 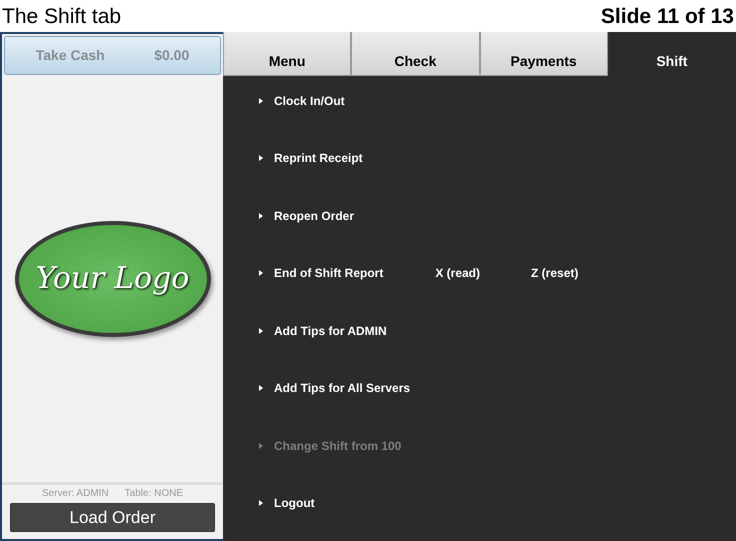 I want to click on slide-counter: Slide 11 of 13, so click(x=667, y=16).